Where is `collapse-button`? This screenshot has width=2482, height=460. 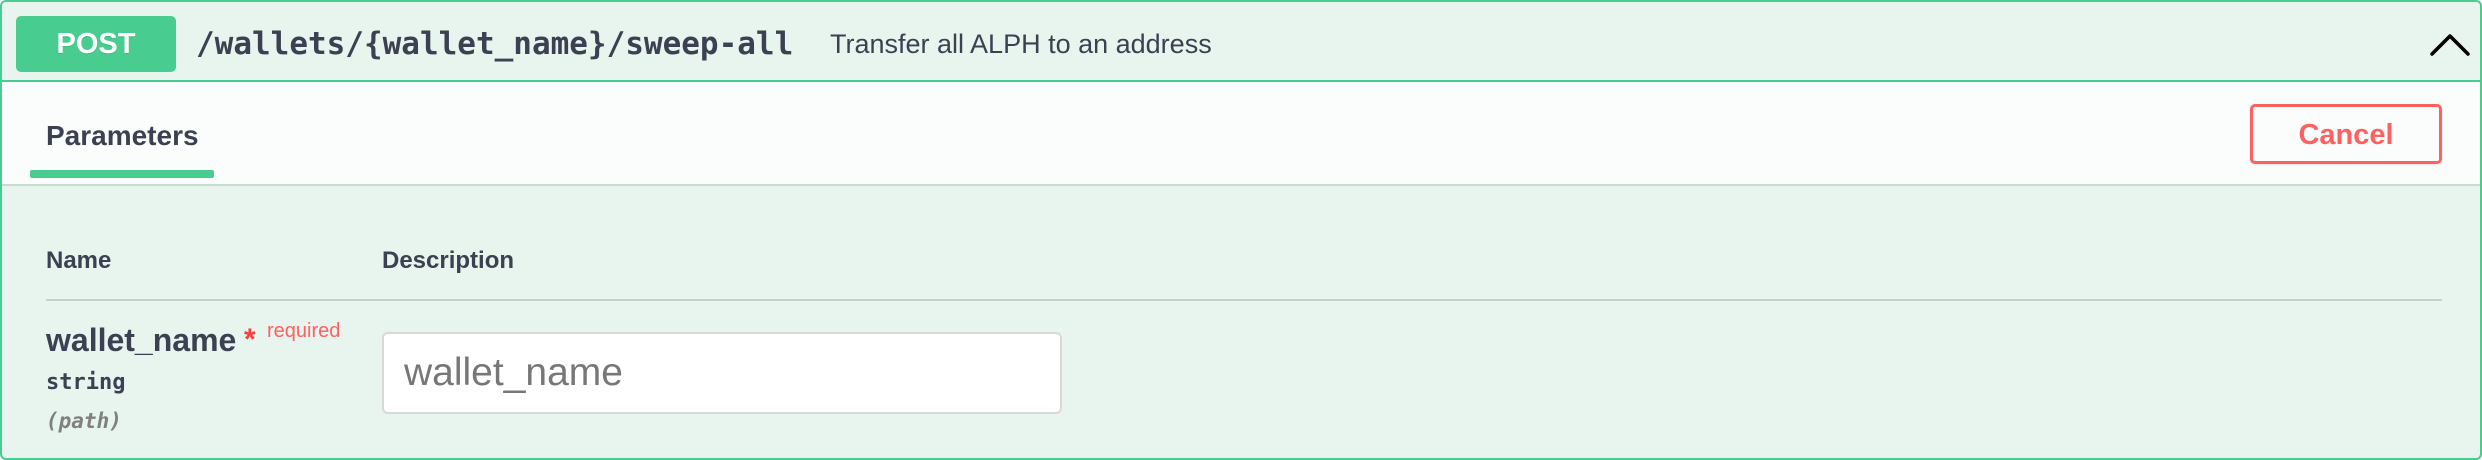 collapse-button is located at coordinates (2450, 44).